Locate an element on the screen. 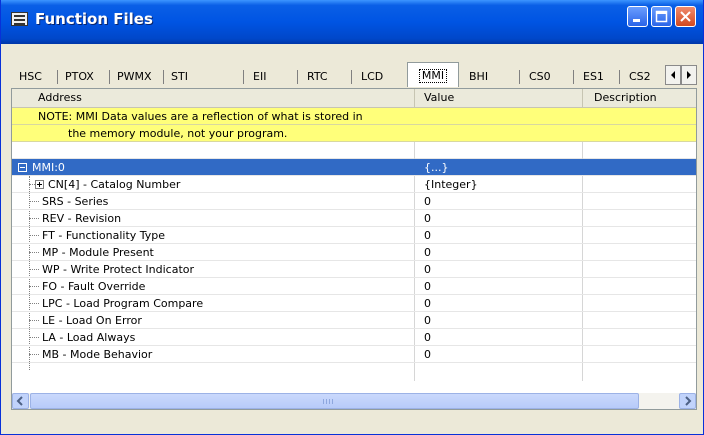 The image size is (704, 435). maximize-button is located at coordinates (661, 16).